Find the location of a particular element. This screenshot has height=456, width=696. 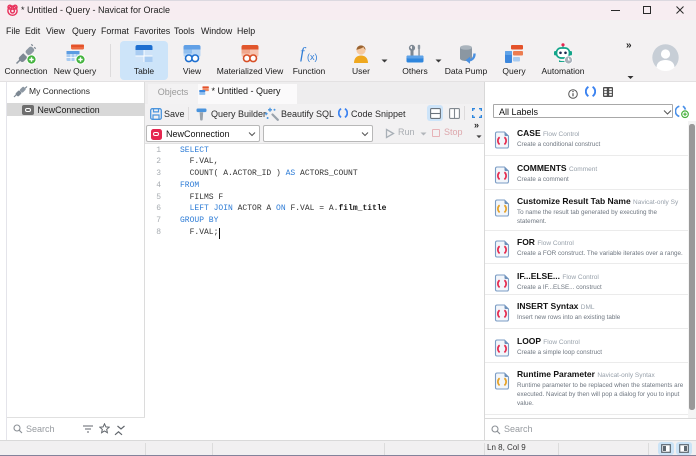

svg-text: f is located at coordinates (303, 53).